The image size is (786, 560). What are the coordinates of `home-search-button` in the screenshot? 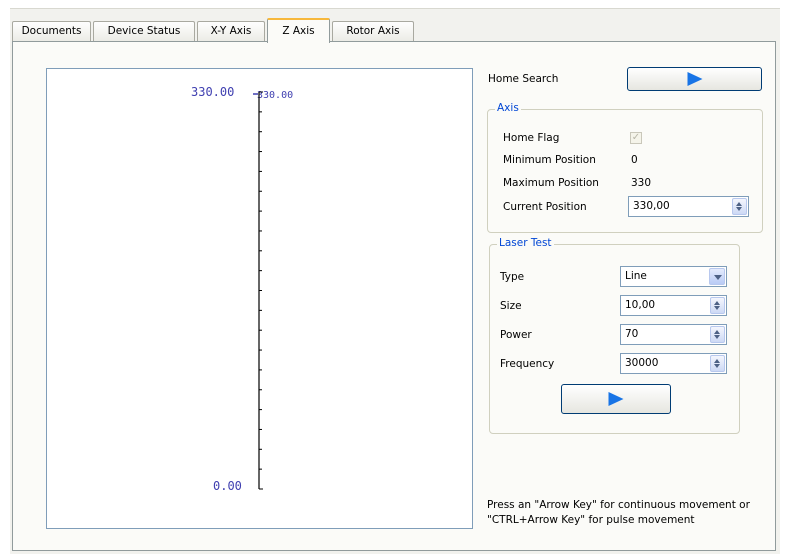 It's located at (694, 79).